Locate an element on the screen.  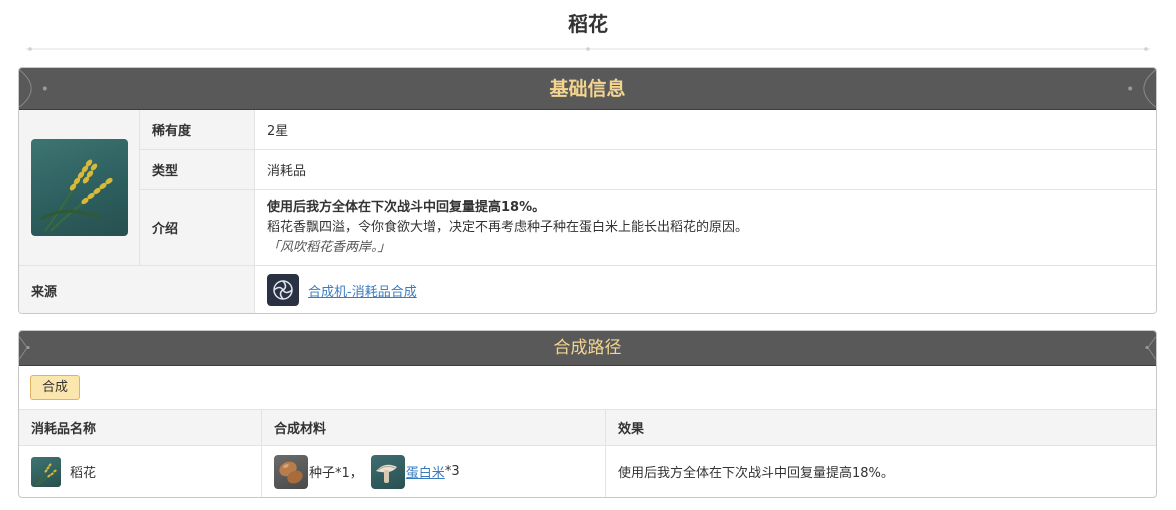
description-effect: 使用后我方全体在下次战斗中回复量提高18%。 is located at coordinates (406, 207).